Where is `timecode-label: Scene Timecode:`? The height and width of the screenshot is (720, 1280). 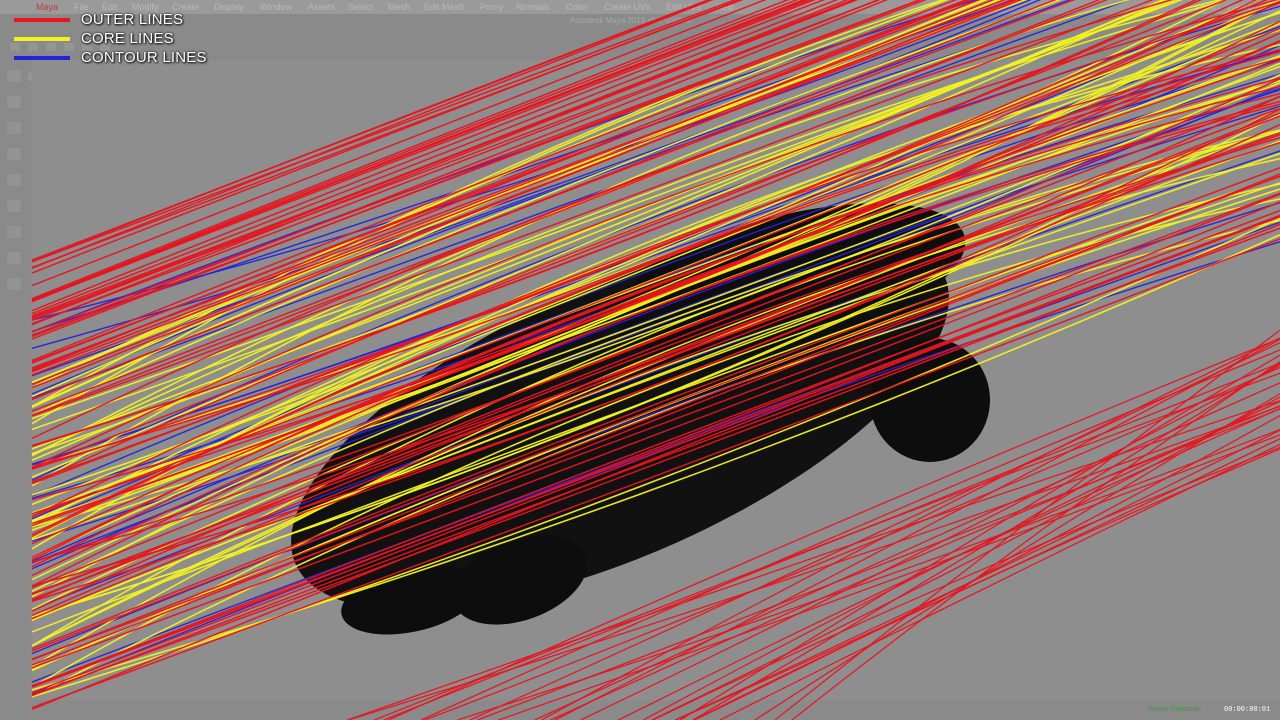
timecode-label: Scene Timecode: is located at coordinates (1175, 709).